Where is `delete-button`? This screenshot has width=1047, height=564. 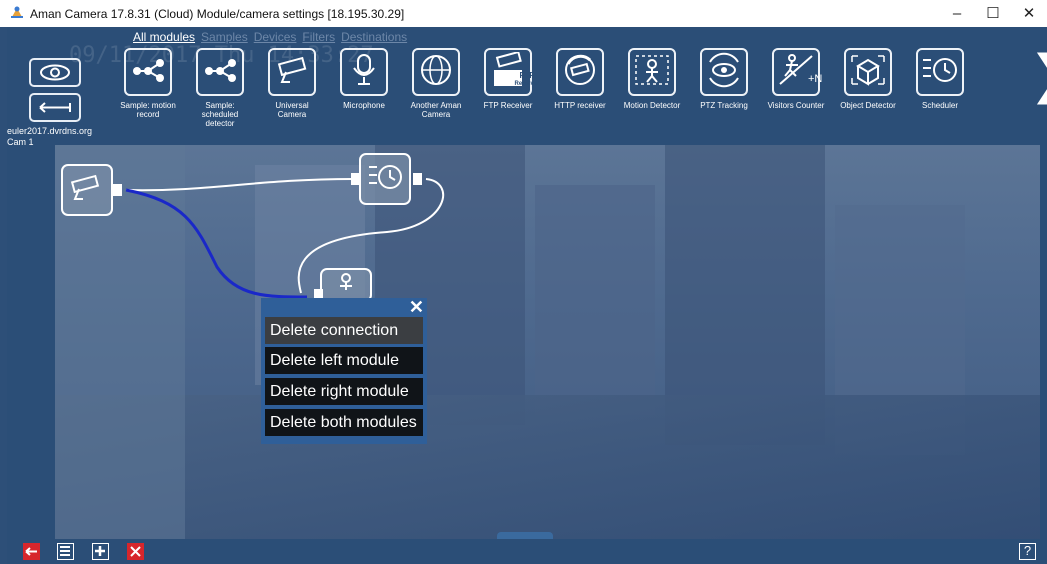
delete-button is located at coordinates (135, 551).